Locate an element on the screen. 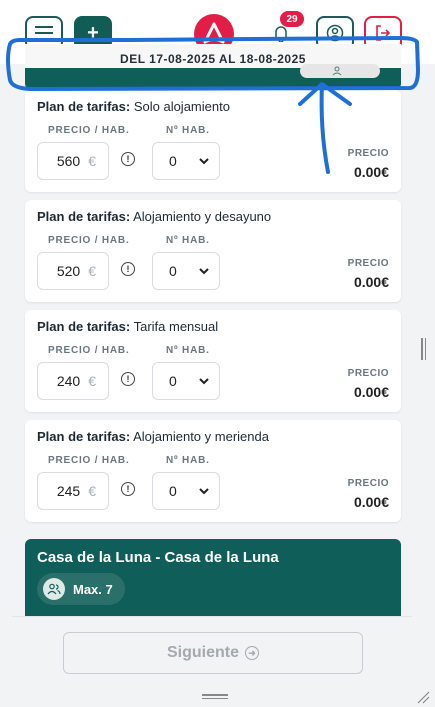  next-label: Siguiente is located at coordinates (202, 652).